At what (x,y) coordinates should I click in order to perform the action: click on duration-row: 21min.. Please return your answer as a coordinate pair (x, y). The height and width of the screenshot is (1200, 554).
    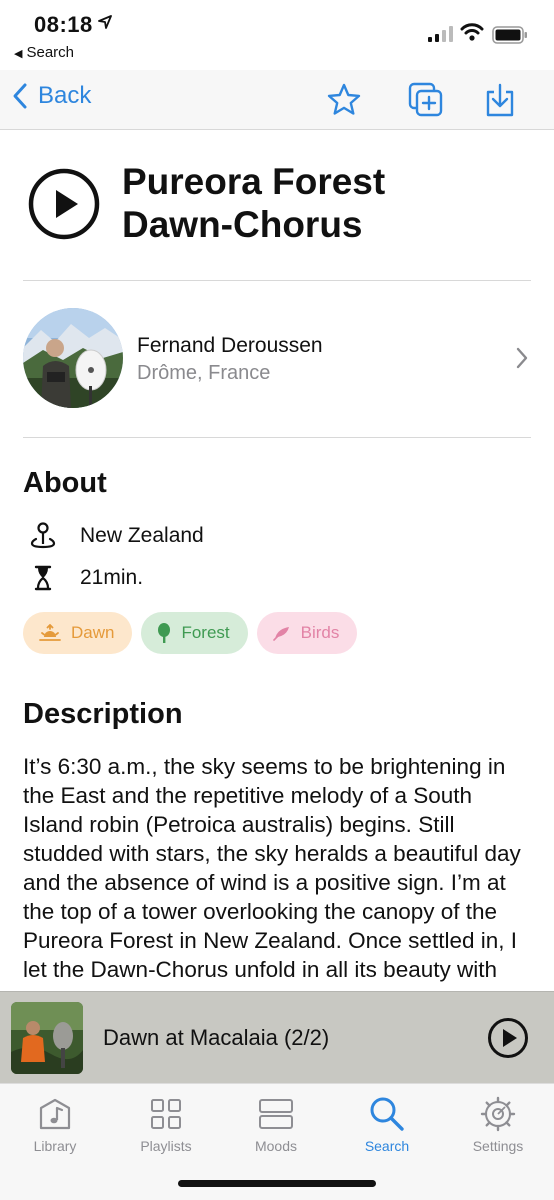
    Looking at the image, I should click on (86, 578).